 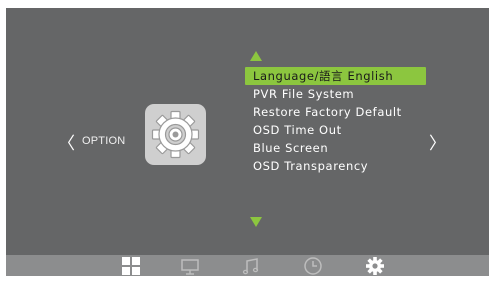 I want to click on menu-item-language: Language/語言 English, so click(x=335, y=76).